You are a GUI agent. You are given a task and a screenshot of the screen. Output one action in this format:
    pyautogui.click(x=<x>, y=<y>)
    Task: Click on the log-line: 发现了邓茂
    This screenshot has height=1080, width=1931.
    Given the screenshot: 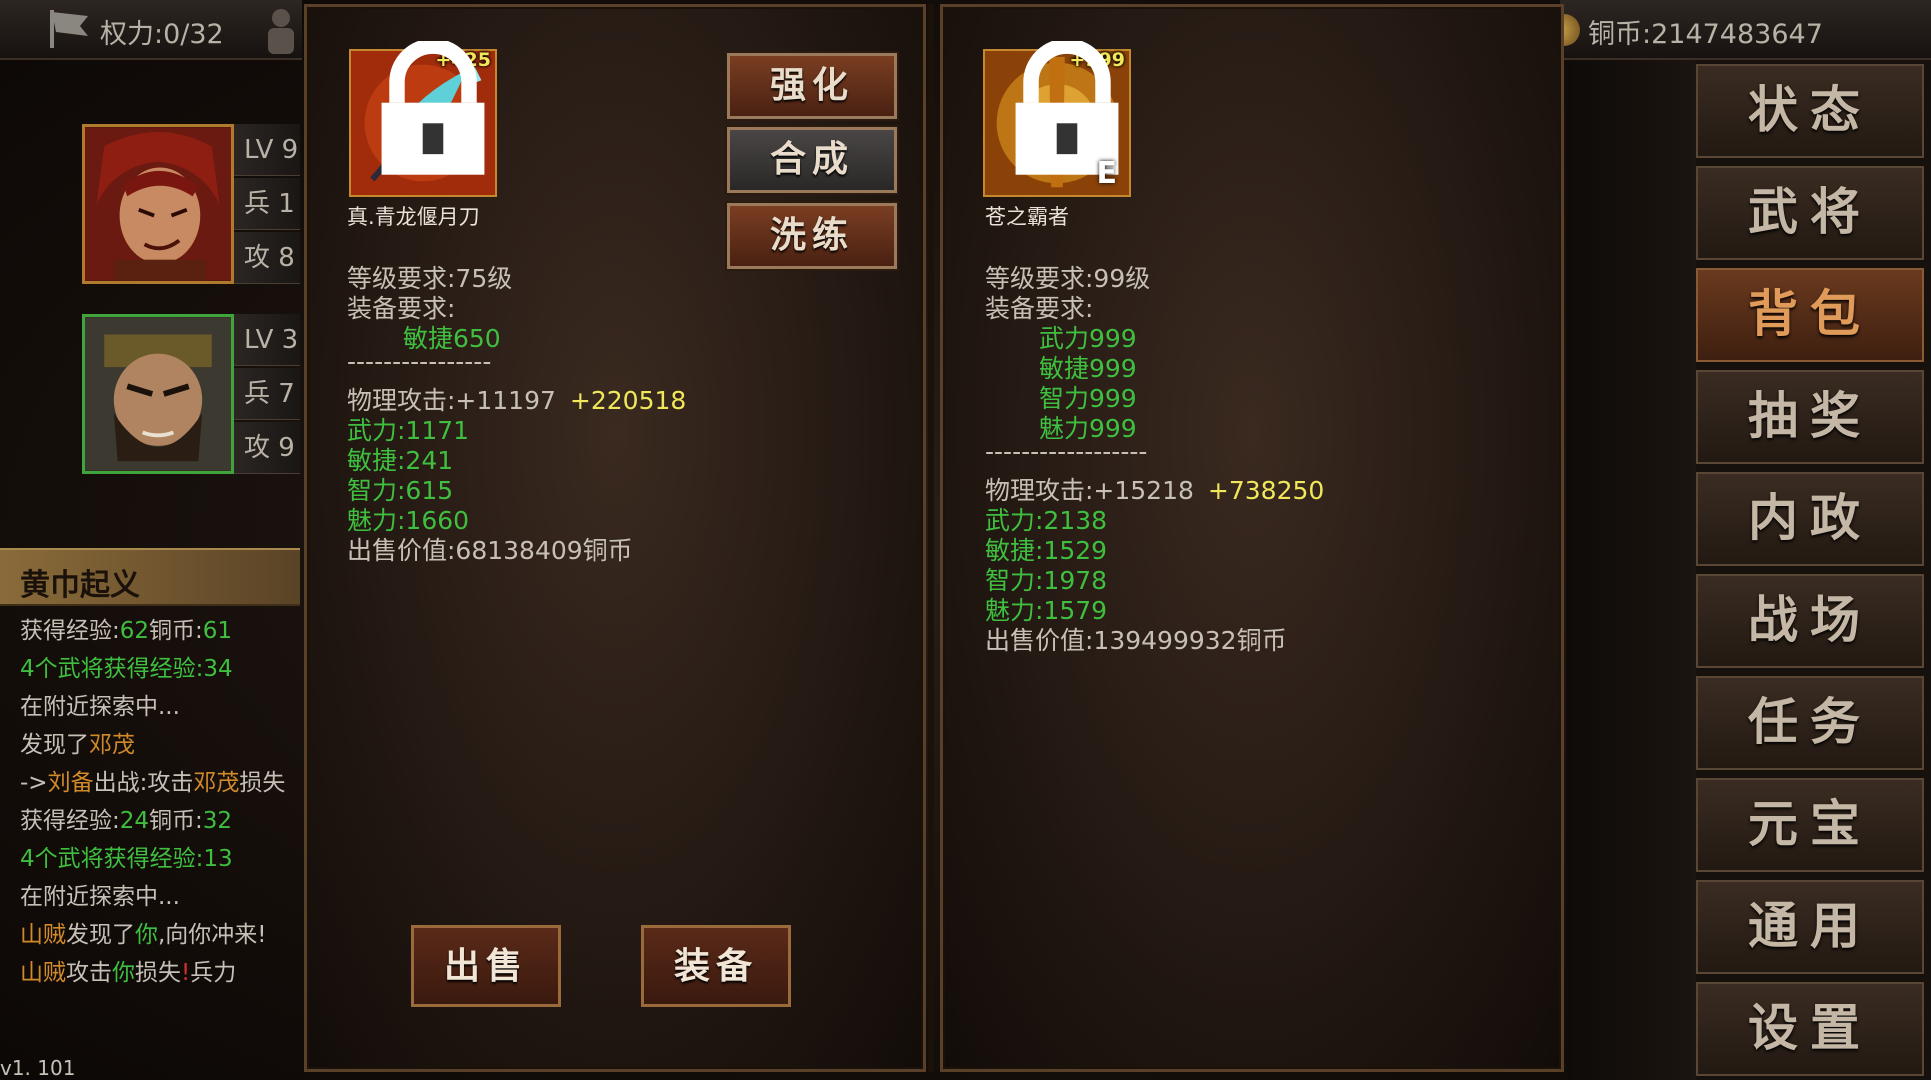 What is the action you would take?
    pyautogui.click(x=150, y=745)
    